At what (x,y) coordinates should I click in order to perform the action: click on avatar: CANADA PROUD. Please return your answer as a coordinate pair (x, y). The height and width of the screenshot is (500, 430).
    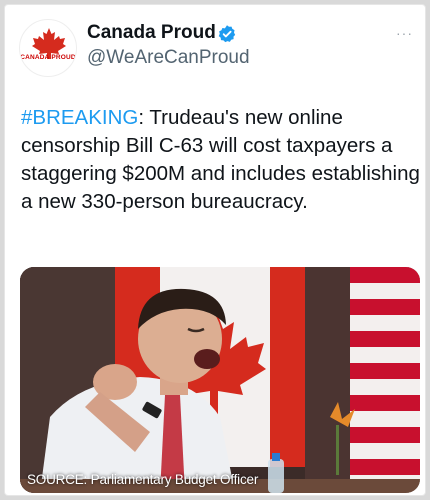
    Looking at the image, I should click on (48, 48).